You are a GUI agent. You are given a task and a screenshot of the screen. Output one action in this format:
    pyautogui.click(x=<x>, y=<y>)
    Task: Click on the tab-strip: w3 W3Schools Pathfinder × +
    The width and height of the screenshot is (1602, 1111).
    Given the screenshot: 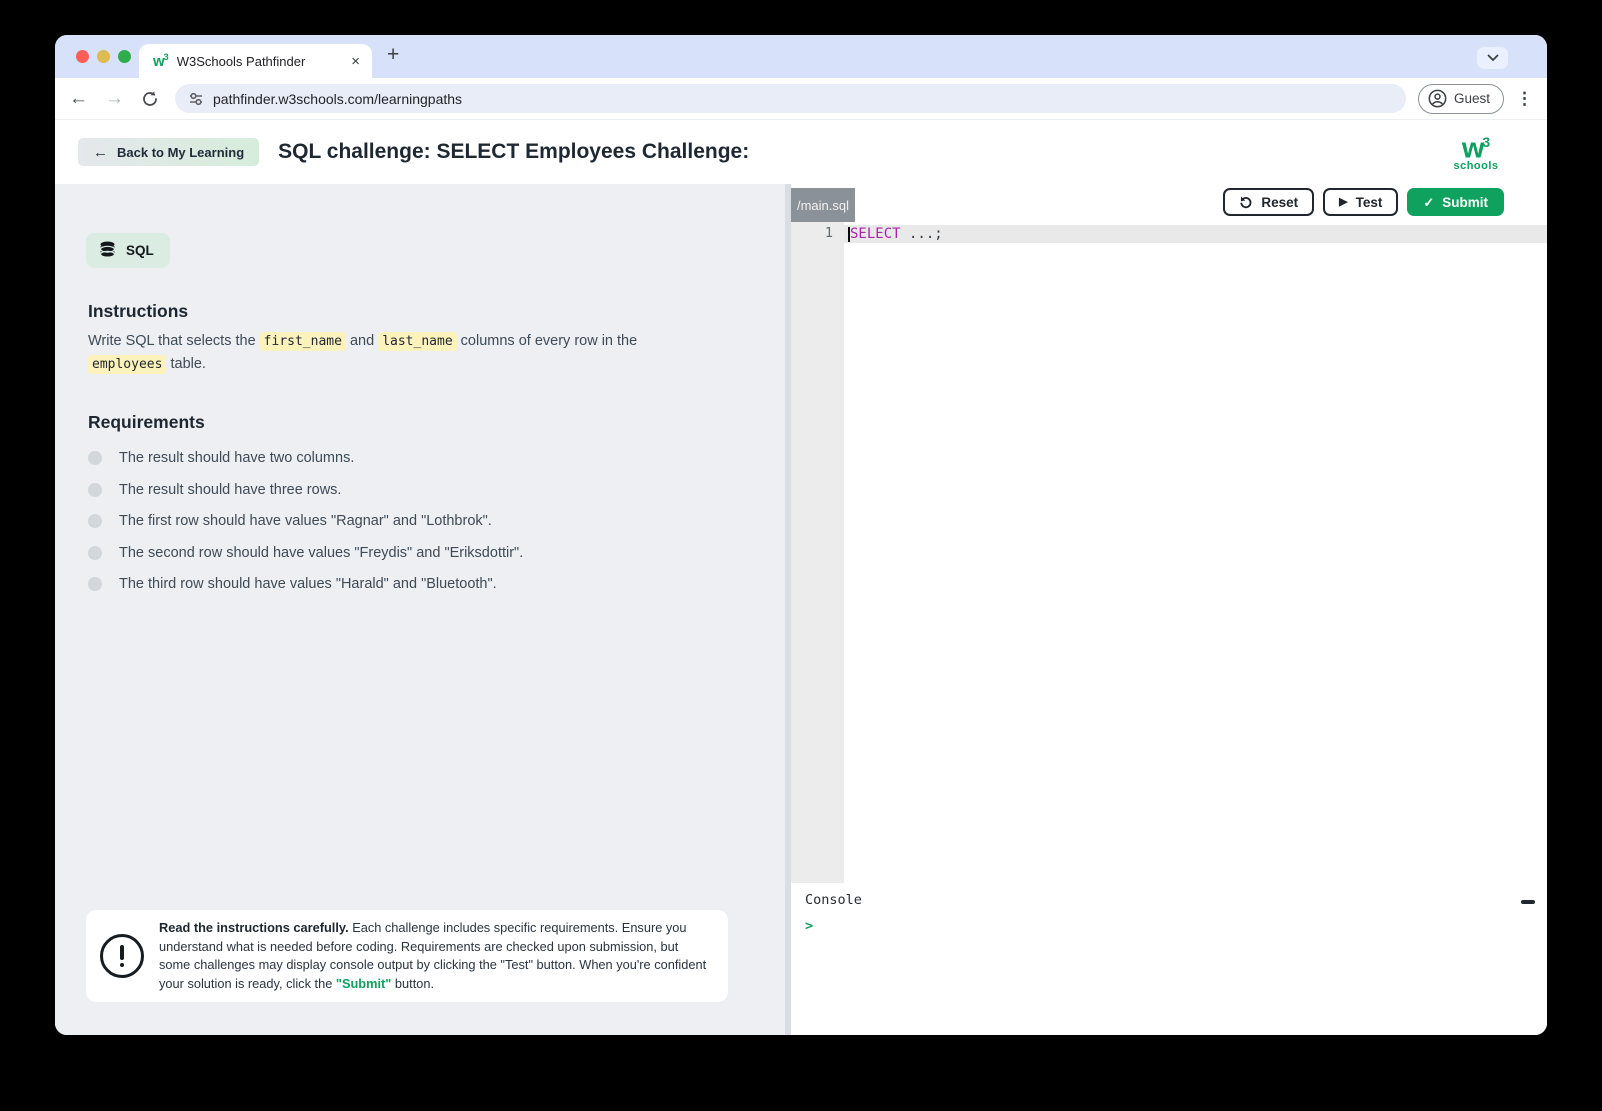 What is the action you would take?
    pyautogui.click(x=801, y=56)
    